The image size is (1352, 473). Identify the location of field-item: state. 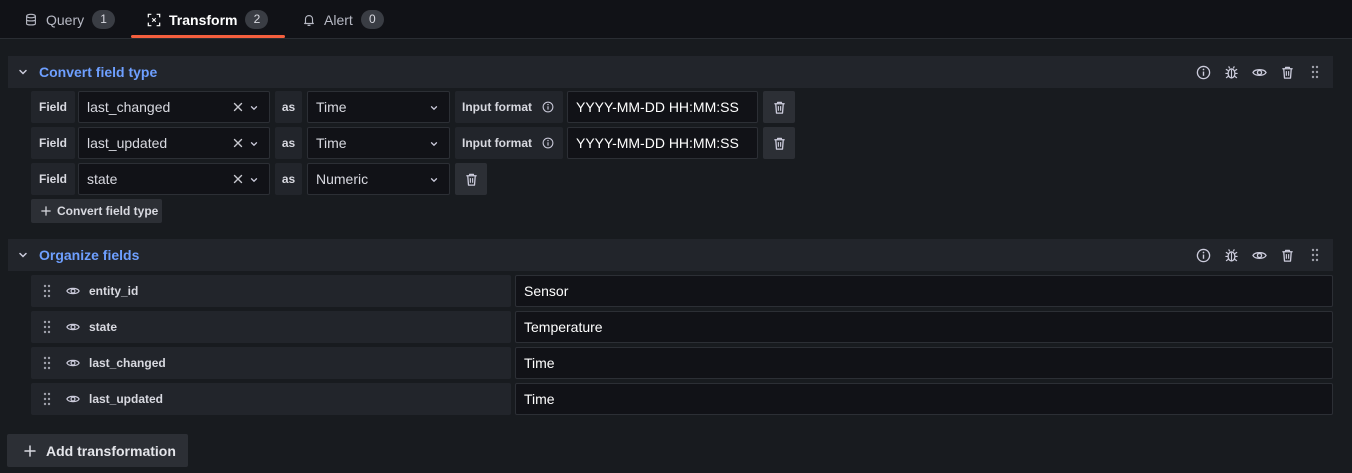
(271, 327).